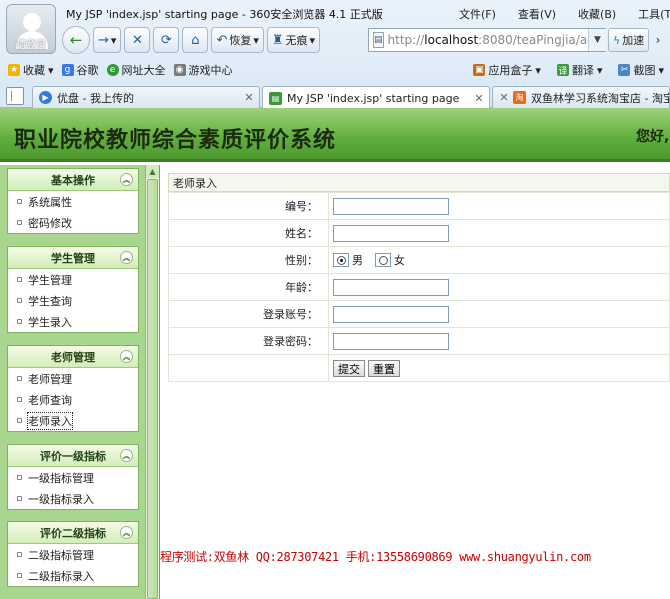 The image size is (670, 599). What do you see at coordinates (45, 97) in the screenshot?
I see `play-icon: ▶` at bounding box center [45, 97].